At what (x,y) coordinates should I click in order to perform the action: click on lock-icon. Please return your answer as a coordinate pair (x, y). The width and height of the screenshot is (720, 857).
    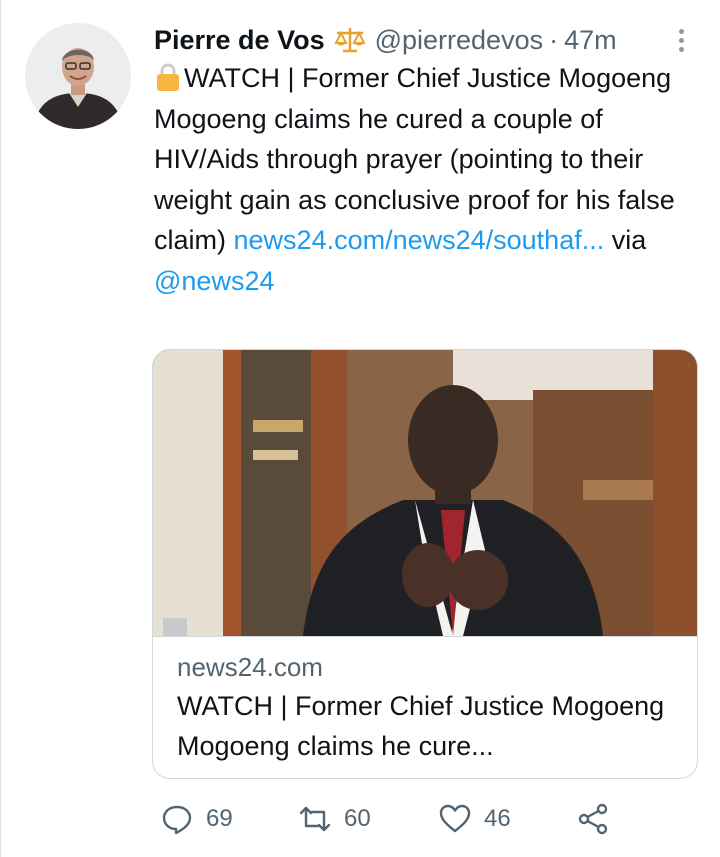
    Looking at the image, I should click on (168, 77).